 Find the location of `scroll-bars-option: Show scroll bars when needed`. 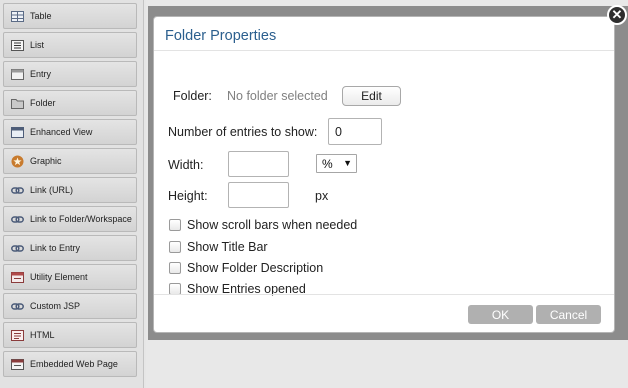

scroll-bars-option: Show scroll bars when needed is located at coordinates (263, 225).